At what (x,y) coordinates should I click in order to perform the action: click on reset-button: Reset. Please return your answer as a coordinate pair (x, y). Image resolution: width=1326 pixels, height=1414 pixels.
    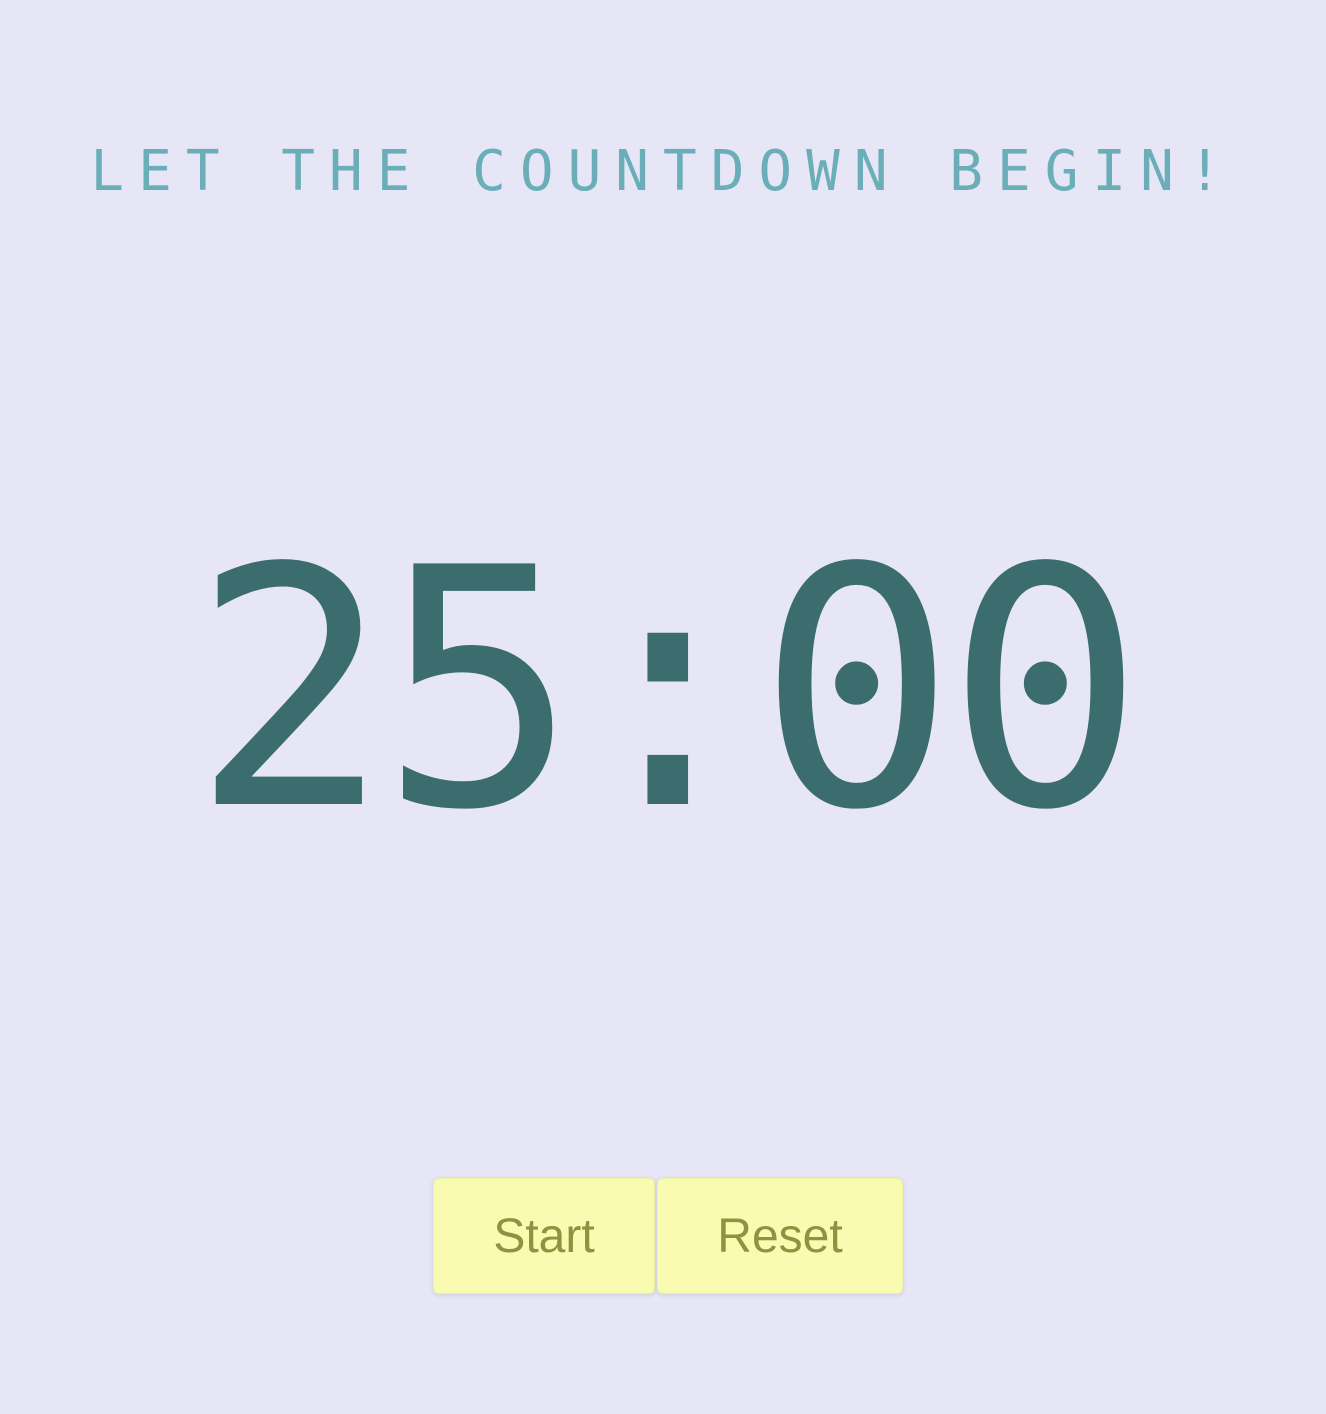
    Looking at the image, I should click on (780, 1236).